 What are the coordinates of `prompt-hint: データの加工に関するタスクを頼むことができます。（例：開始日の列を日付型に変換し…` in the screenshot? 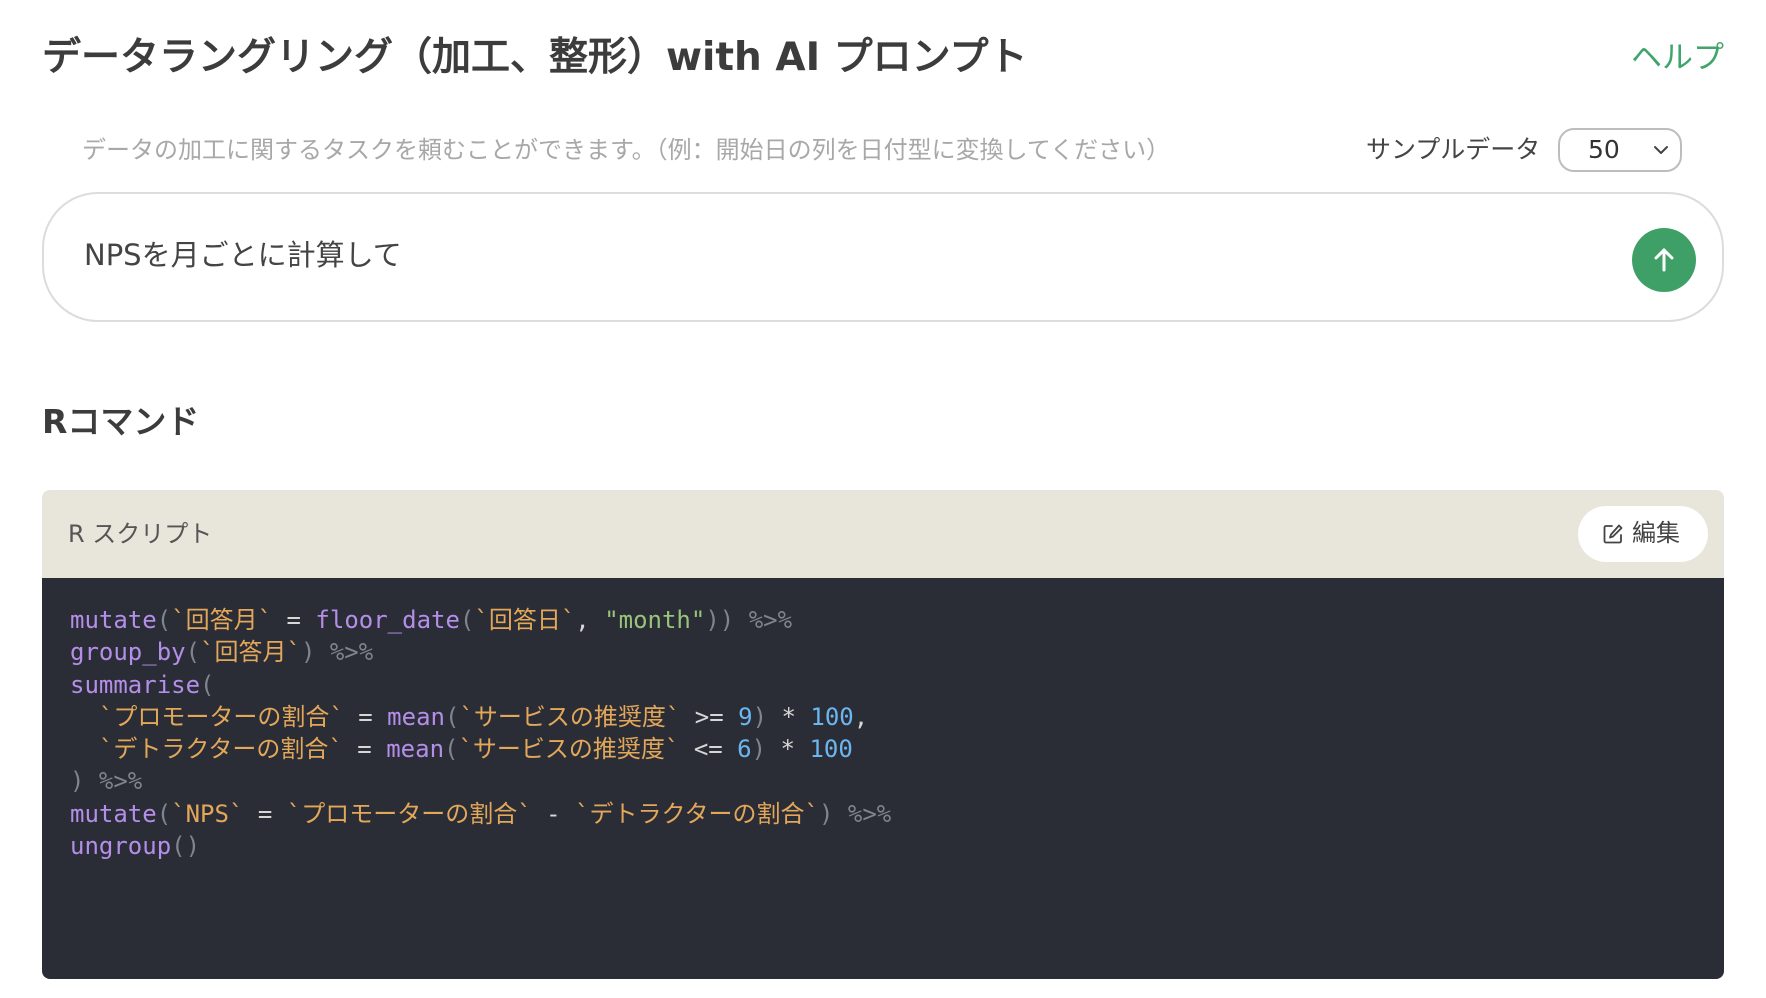 It's located at (626, 150).